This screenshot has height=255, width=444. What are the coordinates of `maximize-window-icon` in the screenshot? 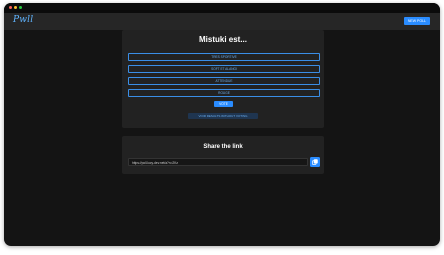 It's located at (20, 7).